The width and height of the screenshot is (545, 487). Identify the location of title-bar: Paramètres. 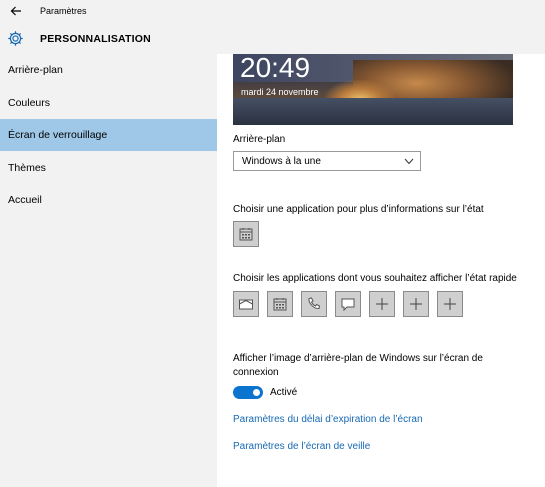
(272, 11).